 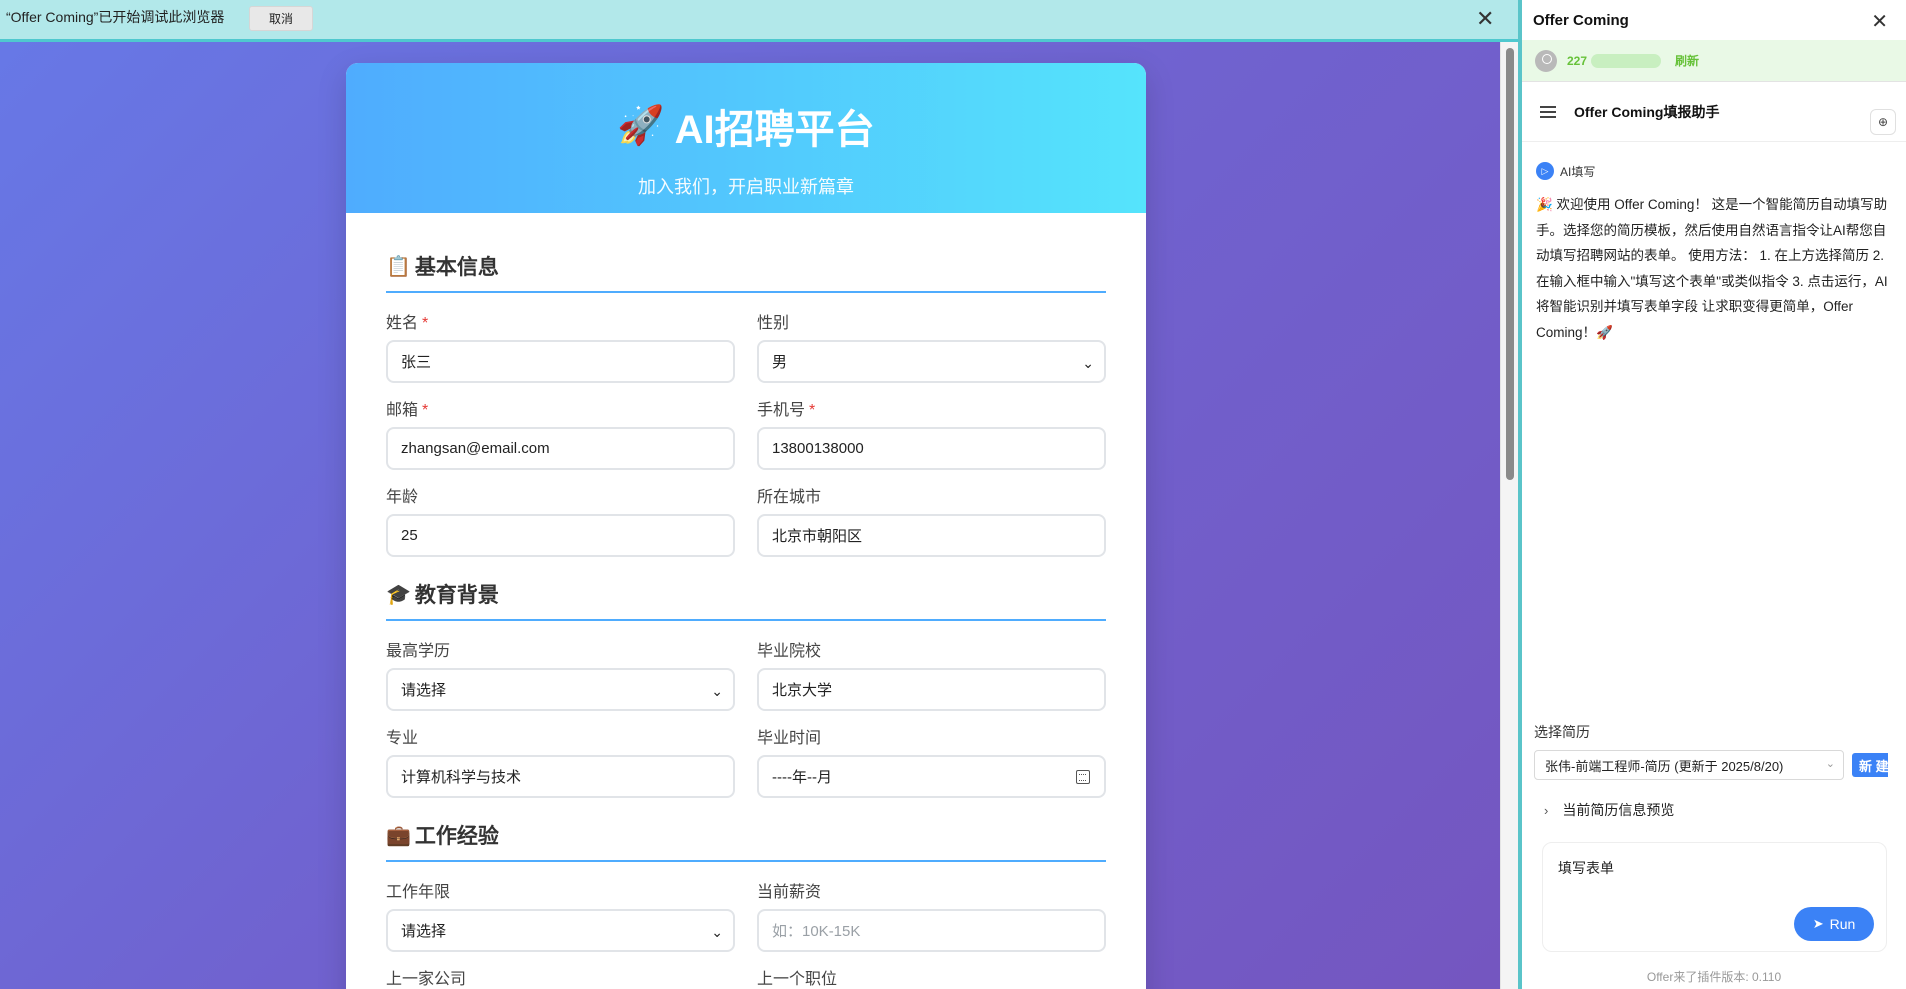 What do you see at coordinates (1577, 60) in the screenshot?
I see `user-id: 227` at bounding box center [1577, 60].